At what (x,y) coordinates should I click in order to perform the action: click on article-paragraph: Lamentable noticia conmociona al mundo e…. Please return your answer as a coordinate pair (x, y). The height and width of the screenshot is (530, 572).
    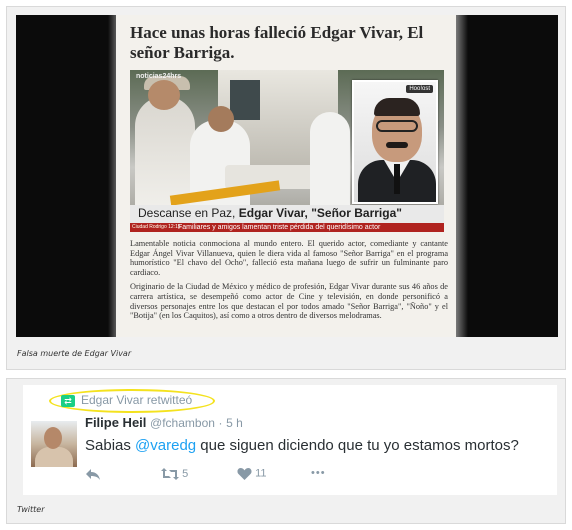
    Looking at the image, I should click on (289, 258).